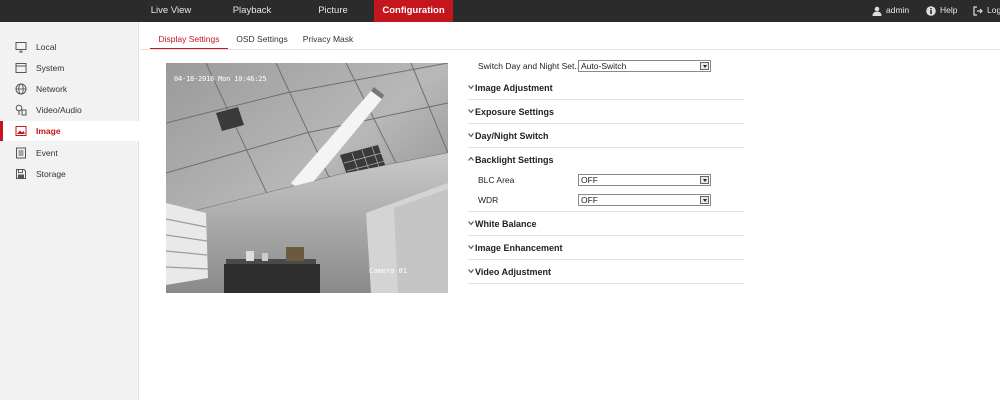  Describe the element at coordinates (513, 272) in the screenshot. I see `section-title: Video Adjustment` at that location.